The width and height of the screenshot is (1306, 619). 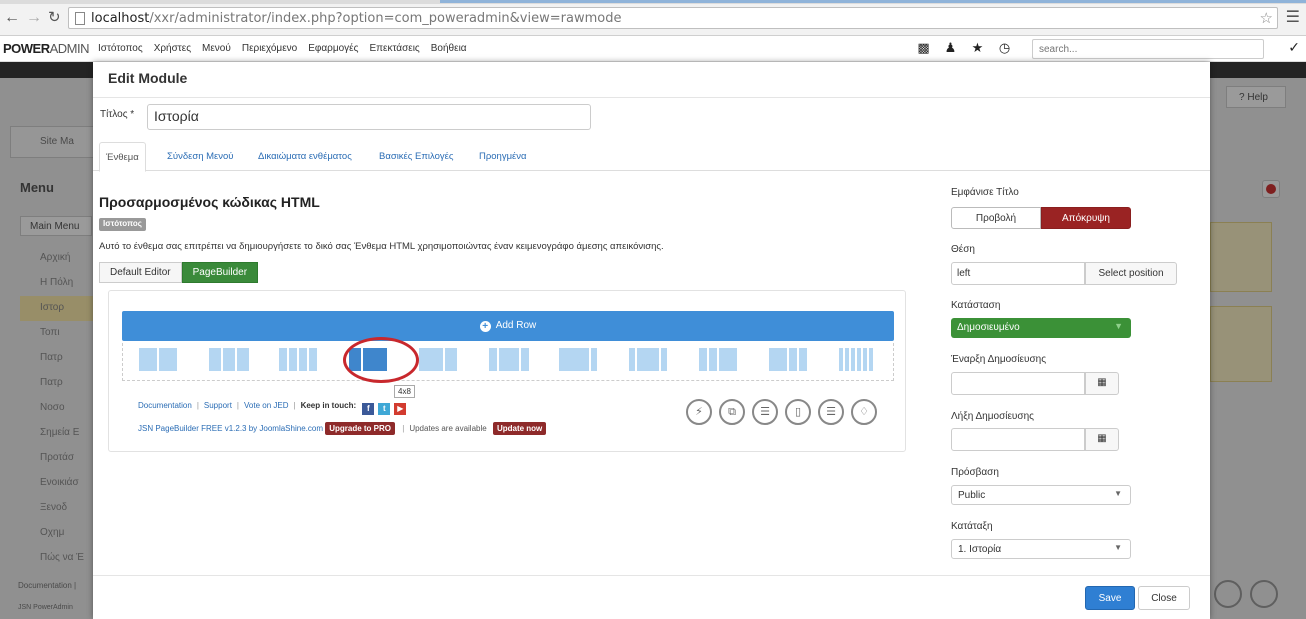 What do you see at coordinates (394, 48) in the screenshot?
I see `menu-item-extensions: Επεκτάσεις` at bounding box center [394, 48].